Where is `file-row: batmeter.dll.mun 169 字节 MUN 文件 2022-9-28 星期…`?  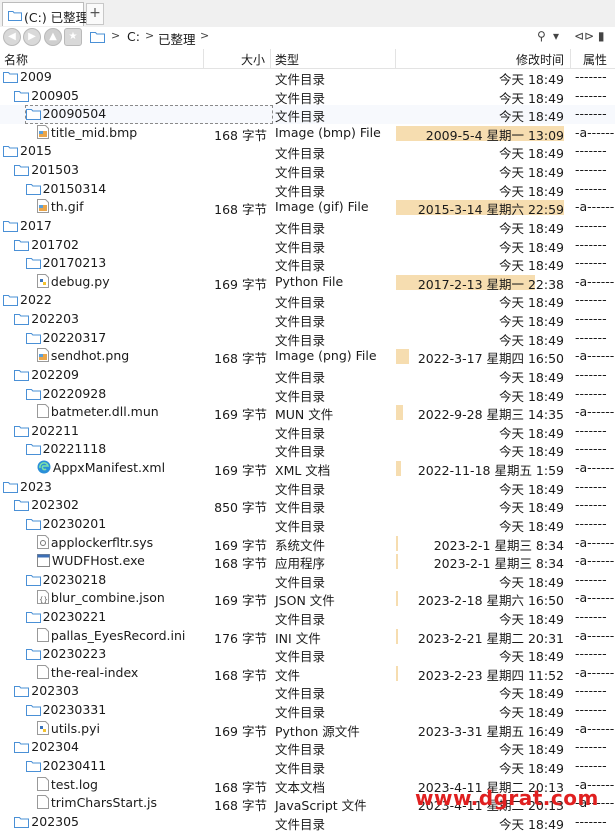 file-row: batmeter.dll.mun 169 字节 MUN 文件 2022-9-28 星期… is located at coordinates (307, 412).